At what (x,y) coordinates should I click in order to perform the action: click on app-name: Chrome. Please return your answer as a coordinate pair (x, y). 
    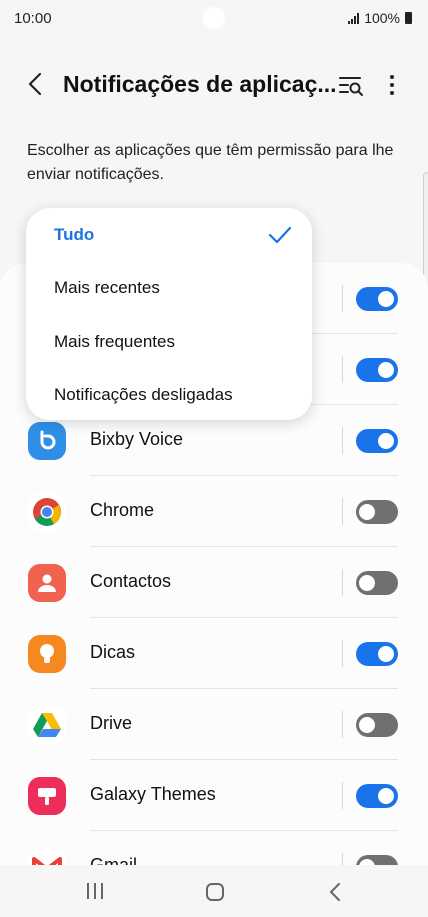
    Looking at the image, I should click on (122, 510).